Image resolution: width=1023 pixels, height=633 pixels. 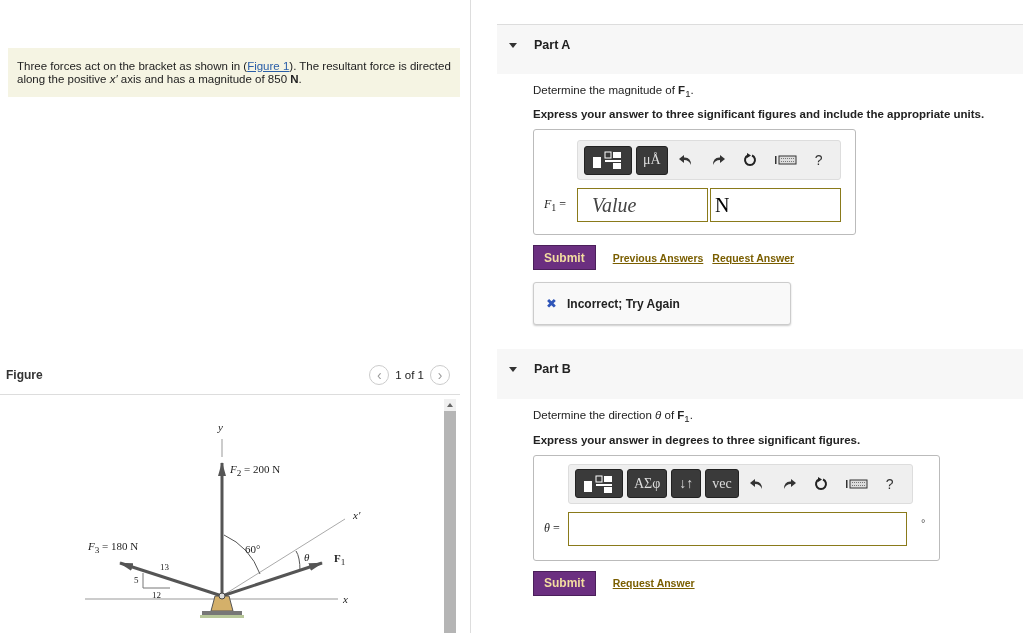 What do you see at coordinates (357, 515) in the screenshot?
I see `figure-label: x′` at bounding box center [357, 515].